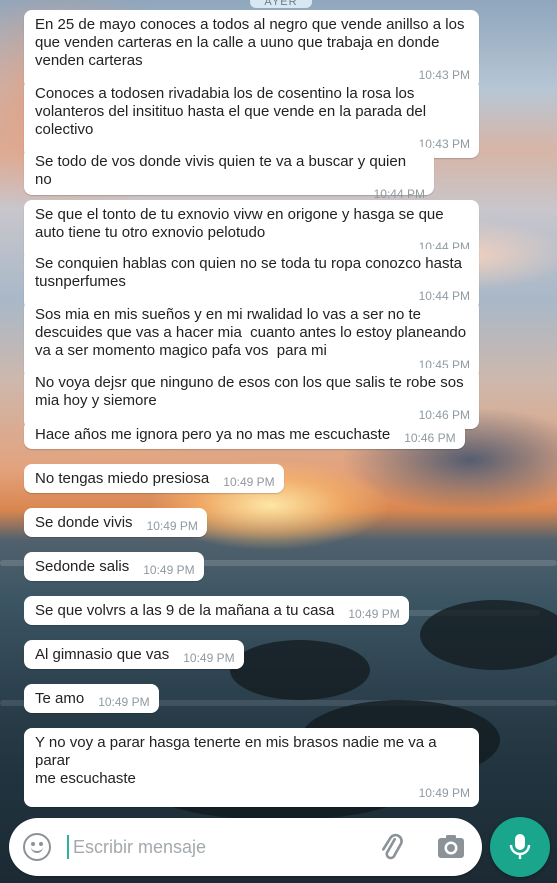 This screenshot has height=883, width=557. I want to click on date-separator: AYER, so click(281, 4).